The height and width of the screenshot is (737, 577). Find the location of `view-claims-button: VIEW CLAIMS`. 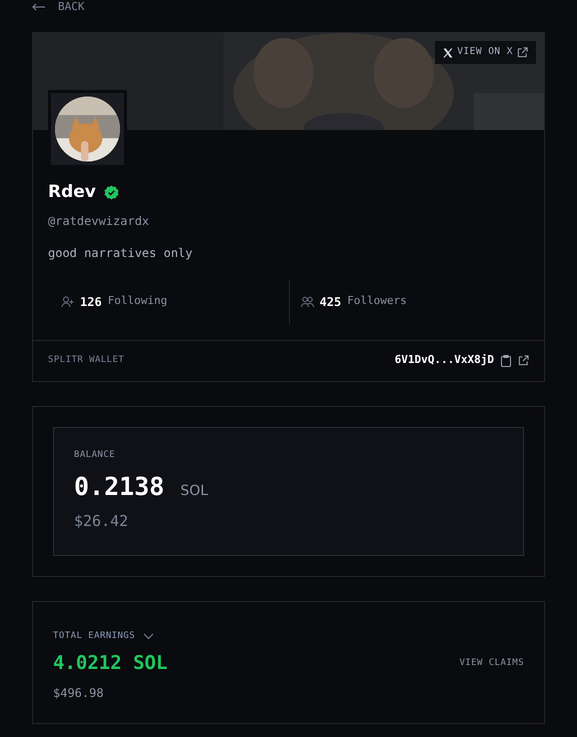

view-claims-button: VIEW CLAIMS is located at coordinates (491, 663).